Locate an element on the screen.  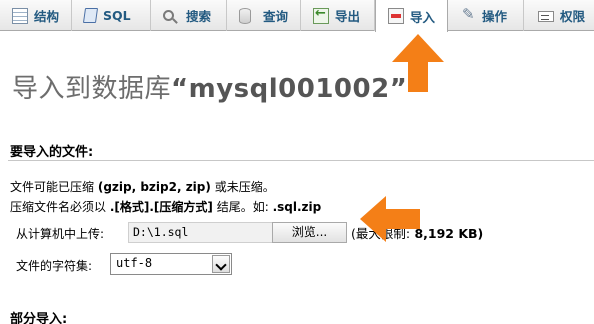
title-prefix: 导入到数据库 is located at coordinates (92, 89).